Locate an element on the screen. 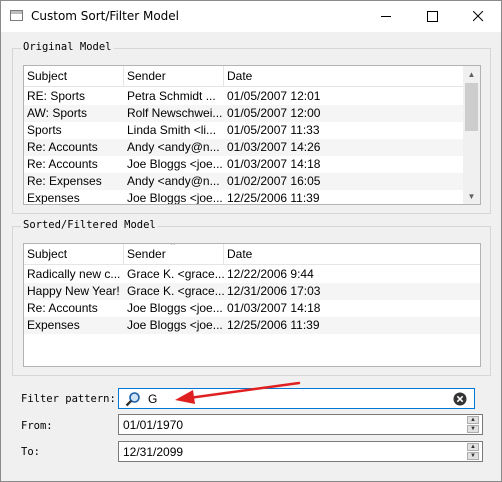 The height and width of the screenshot is (482, 502). minimize-button is located at coordinates (386, 16).